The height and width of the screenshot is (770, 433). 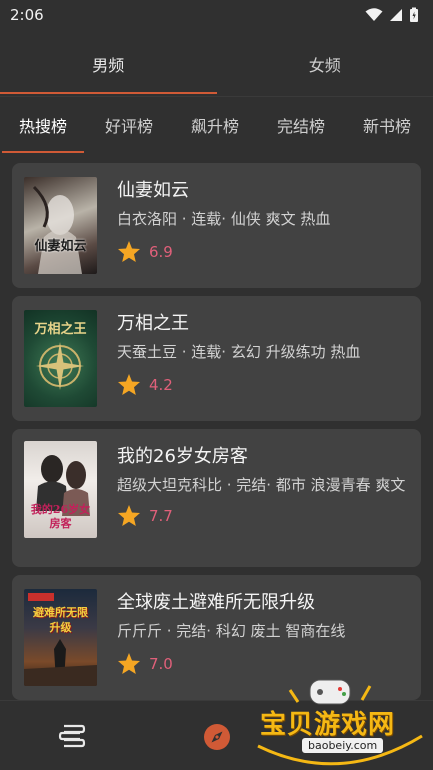 I want to click on rating-value: 6.9, so click(x=161, y=251).